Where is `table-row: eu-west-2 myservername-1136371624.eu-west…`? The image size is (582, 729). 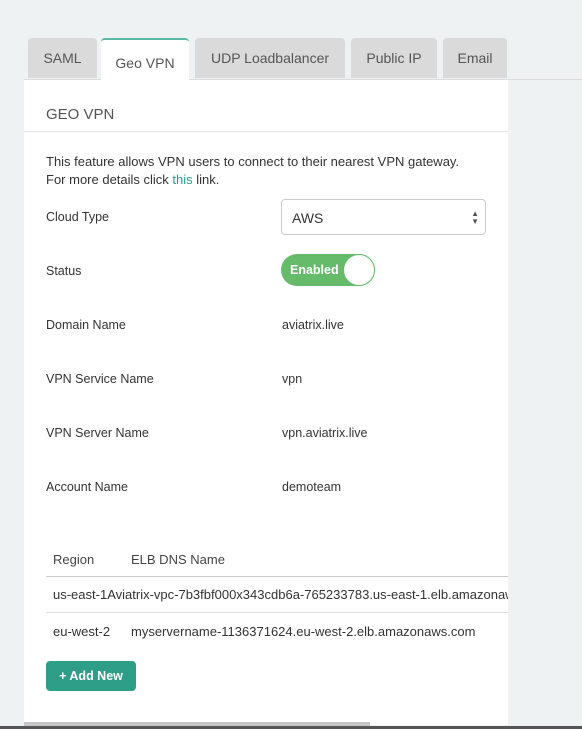
table-row: eu-west-2 myservername-1136371624.eu-west… is located at coordinates (277, 631).